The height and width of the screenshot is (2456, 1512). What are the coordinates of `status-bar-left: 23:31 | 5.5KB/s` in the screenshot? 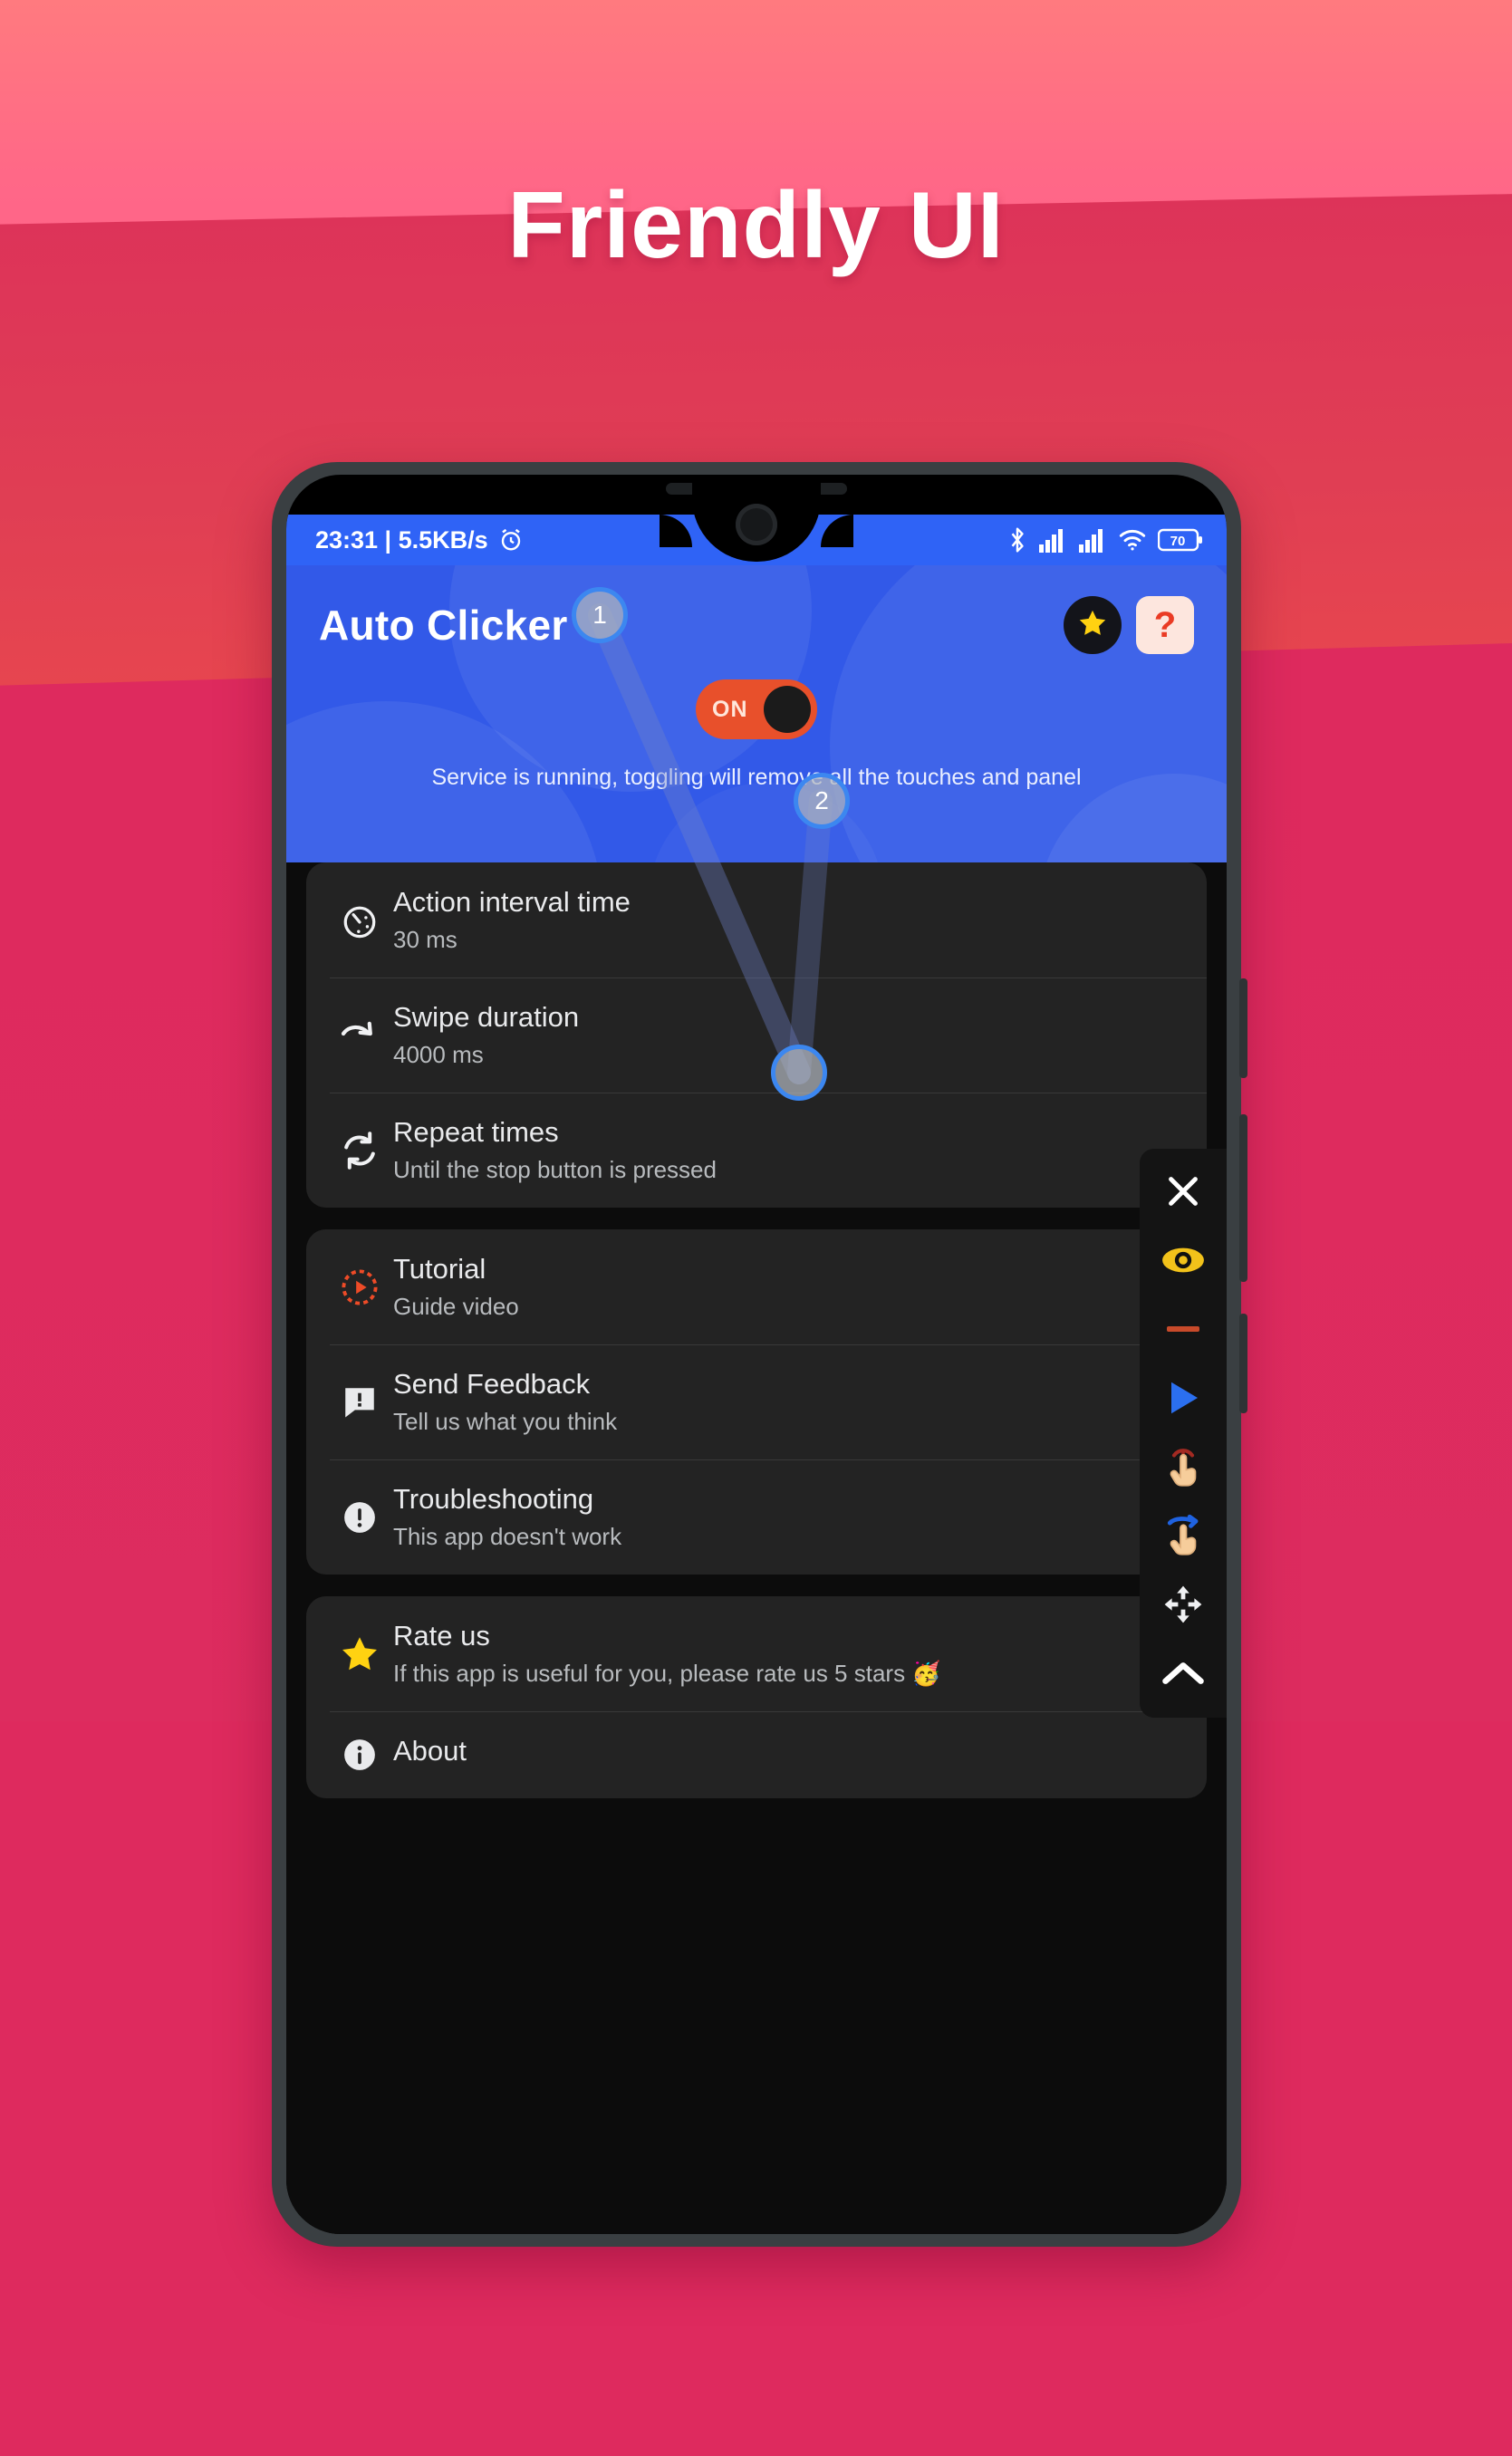 It's located at (420, 540).